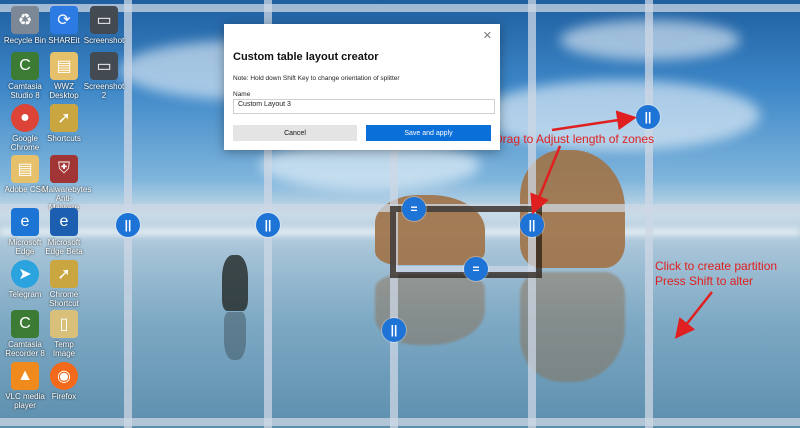  I want to click on desktop-icon: ⛨ Malwarebytes Anti-Malware, so click(66, 183).